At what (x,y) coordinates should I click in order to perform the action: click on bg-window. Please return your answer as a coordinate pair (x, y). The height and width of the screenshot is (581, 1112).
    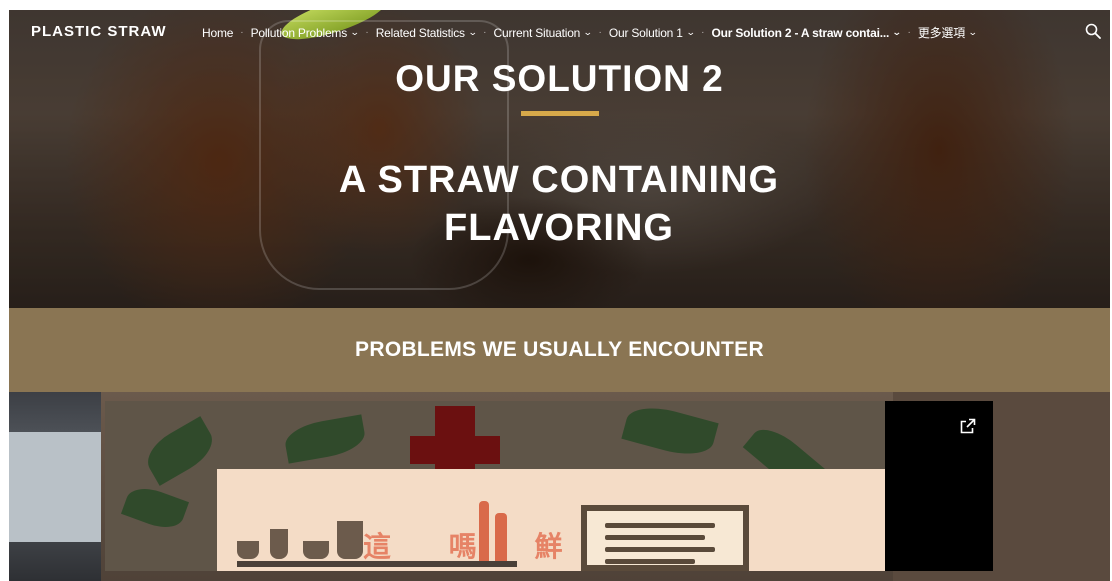
    Looking at the image, I should click on (55, 487).